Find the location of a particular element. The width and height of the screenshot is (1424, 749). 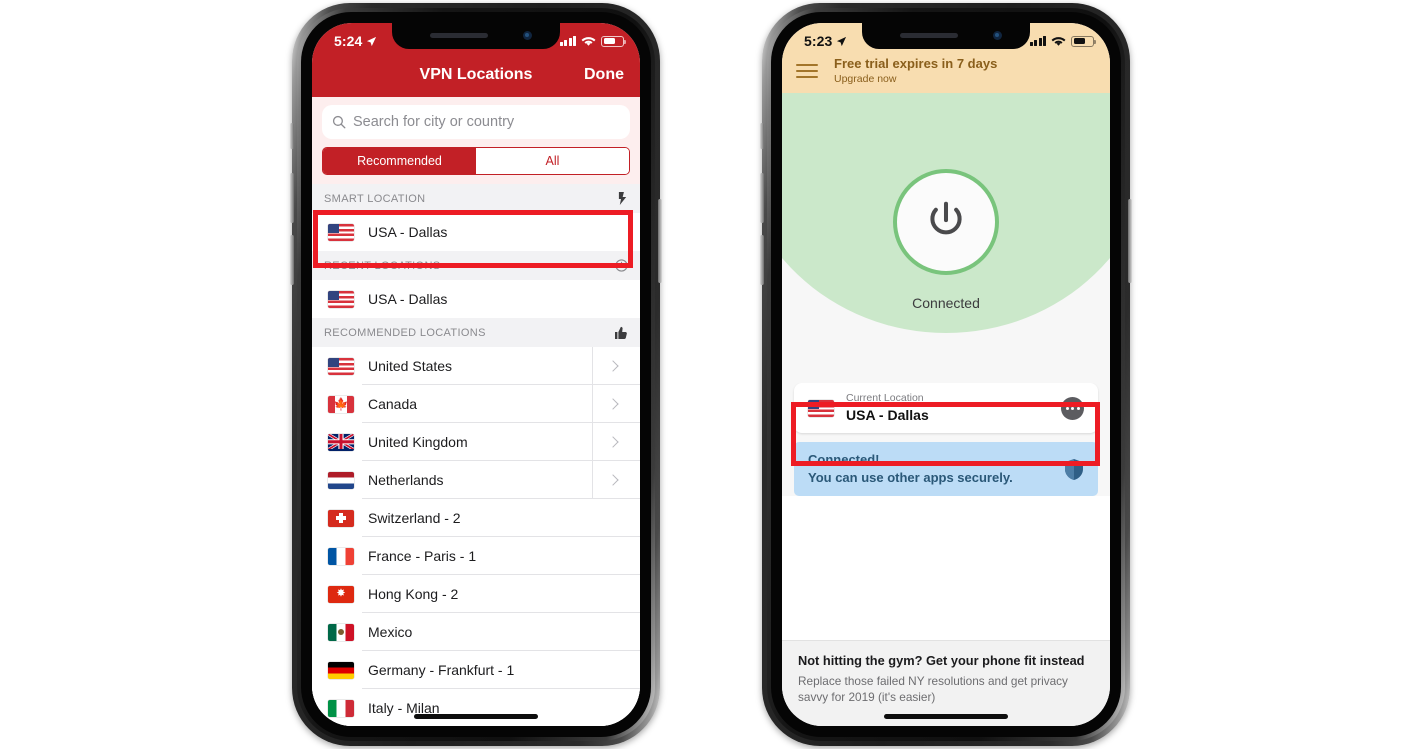

recent-location-row: USA - Dallas is located at coordinates (476, 299).